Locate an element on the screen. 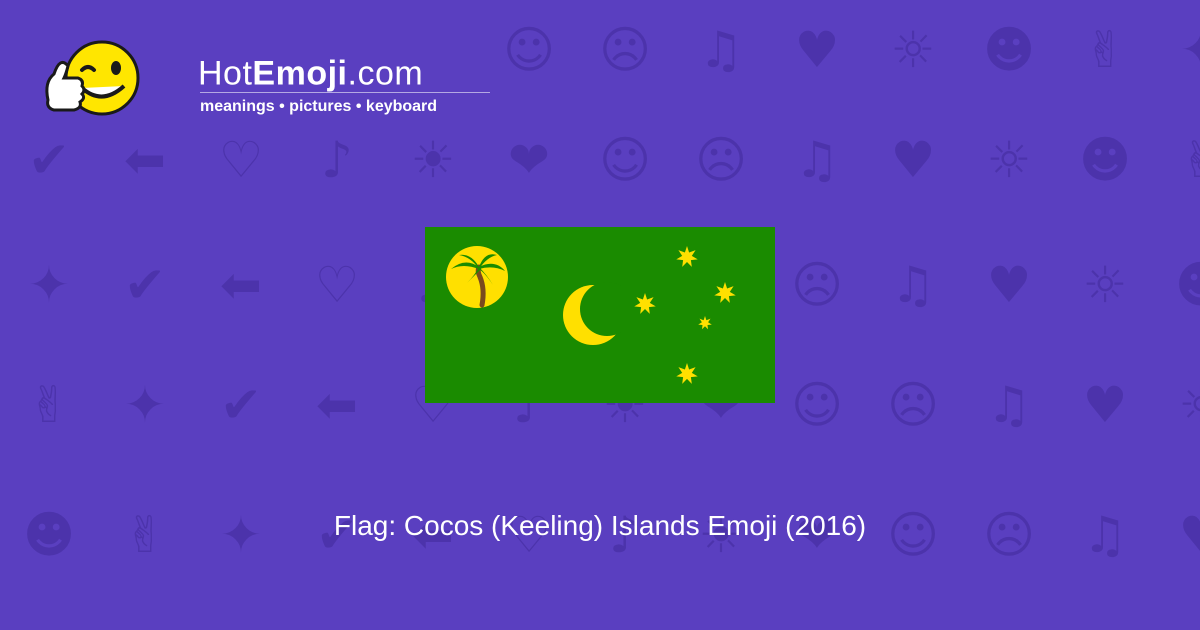 Image resolution: width=1200 pixels, height=630 pixels. thumbs-up-wink-mascot-icon is located at coordinates (92, 78).